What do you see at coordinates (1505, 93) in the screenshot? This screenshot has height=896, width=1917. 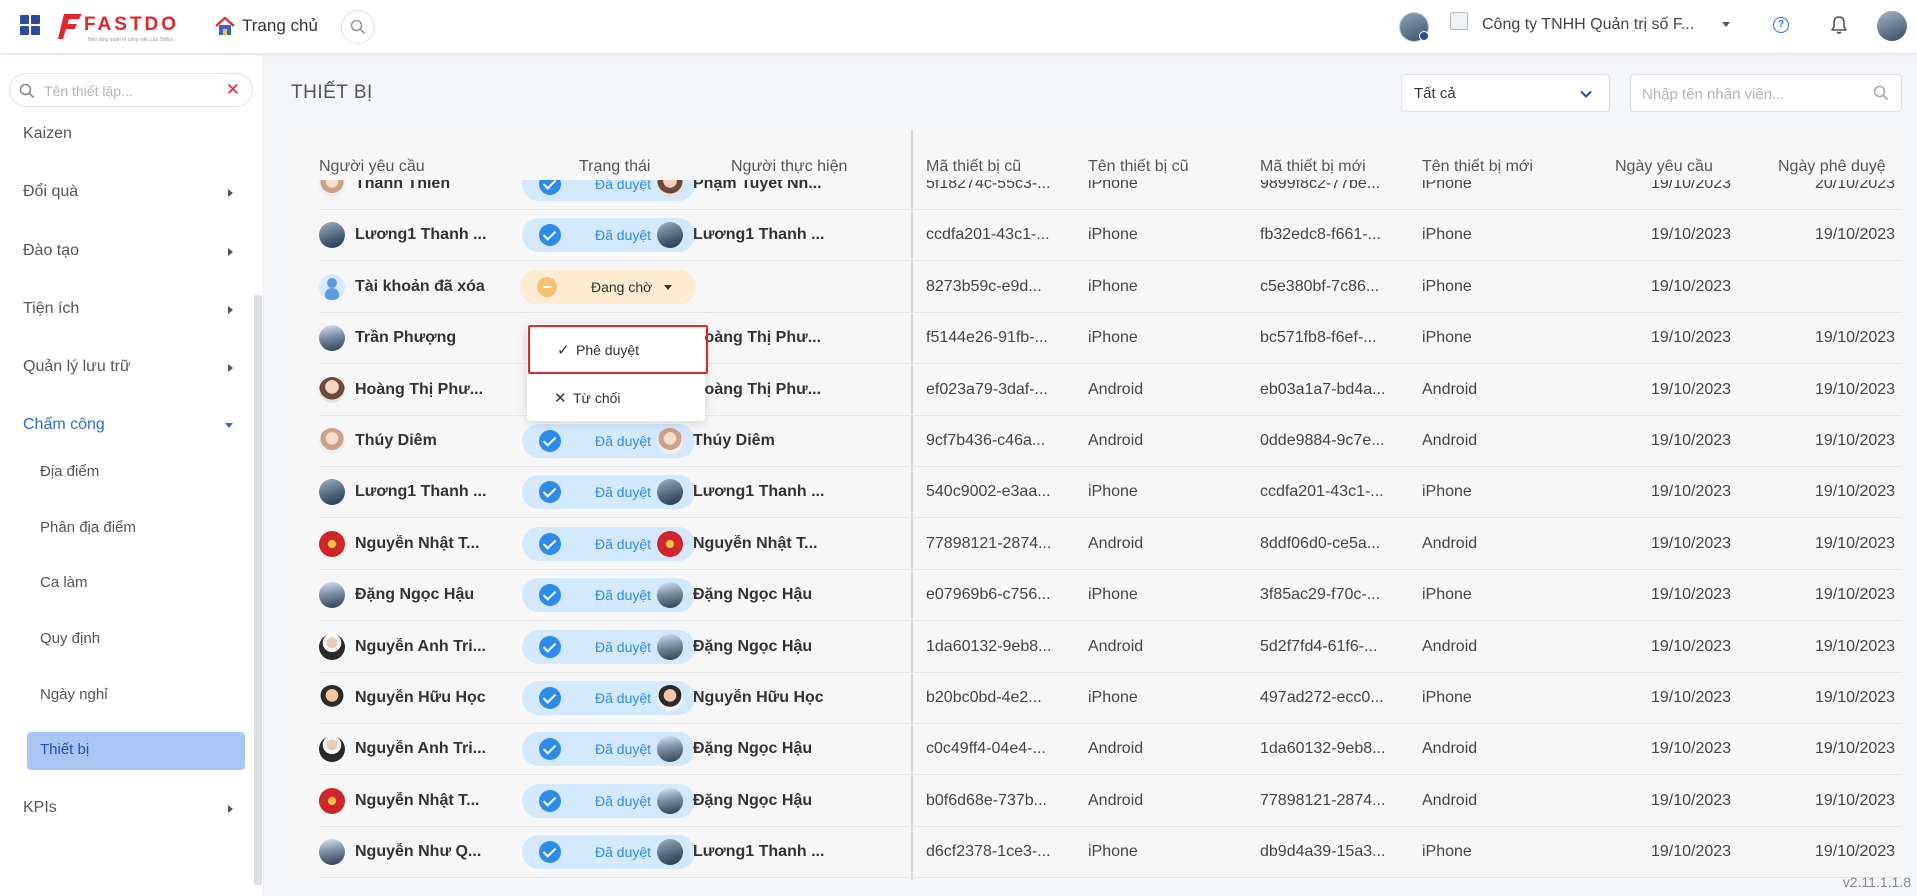 I see `status-filter-select: Tất cả` at bounding box center [1505, 93].